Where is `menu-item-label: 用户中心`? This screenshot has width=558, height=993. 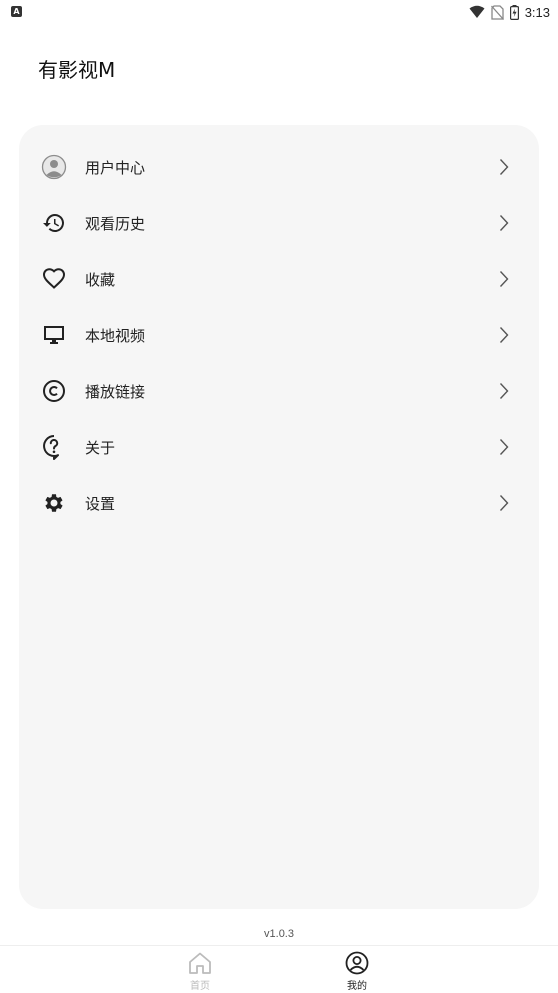
menu-item-label: 用户中心 is located at coordinates (115, 167).